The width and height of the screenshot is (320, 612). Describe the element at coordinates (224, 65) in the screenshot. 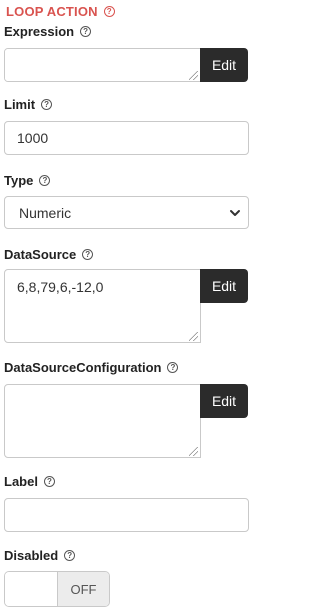

I see `expression-edit-button: Edit` at that location.